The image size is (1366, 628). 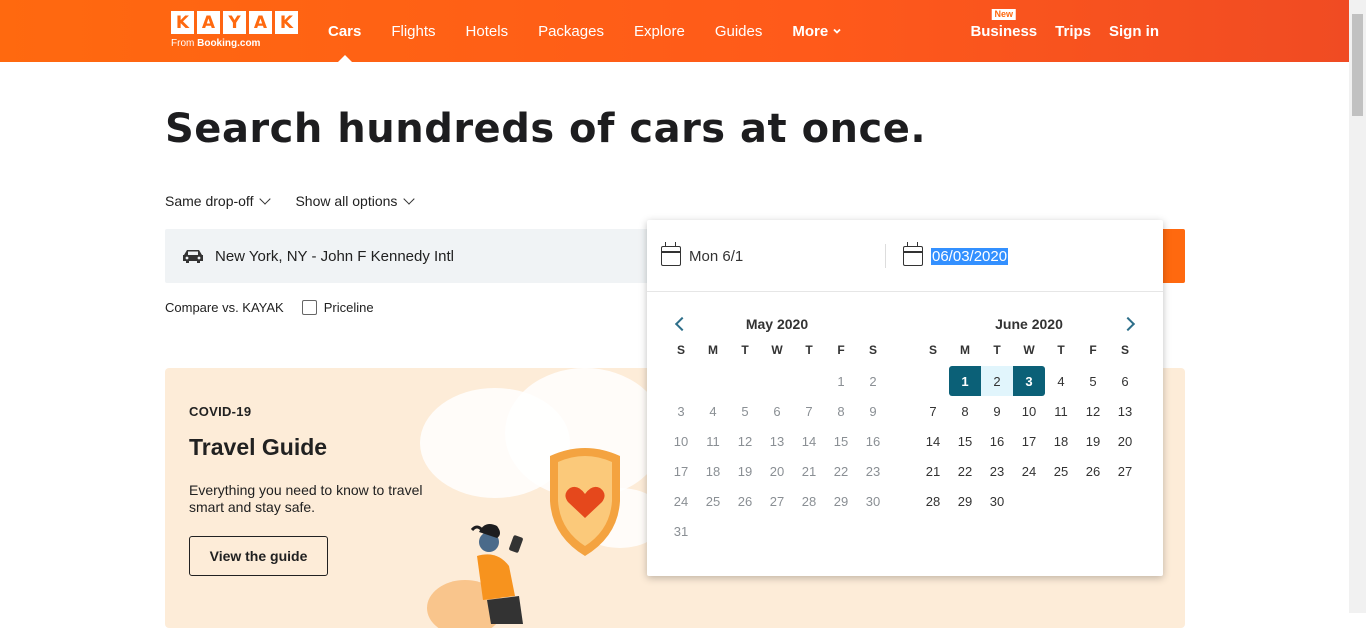 I want to click on calendar-day-selected-start: 1, so click(x=965, y=381).